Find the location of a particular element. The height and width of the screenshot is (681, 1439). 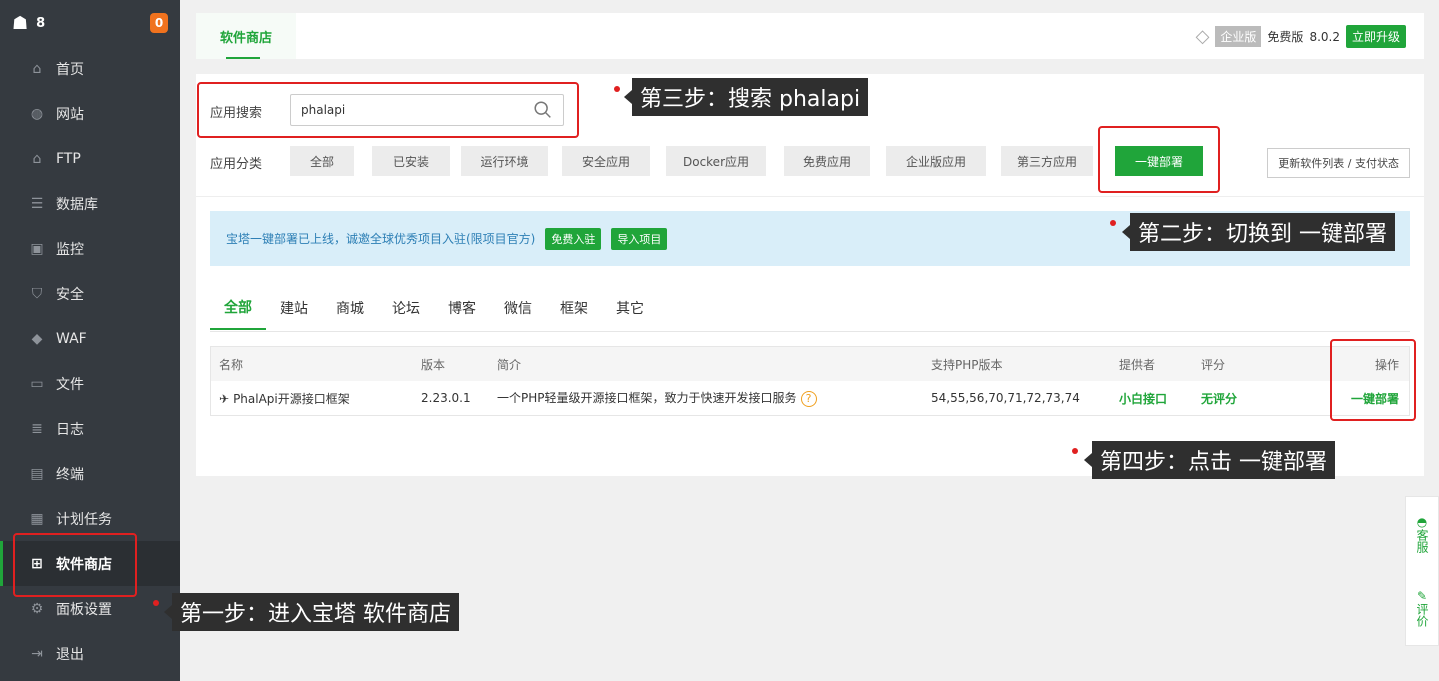

headset-icon: ◓ is located at coordinates (1422, 522).